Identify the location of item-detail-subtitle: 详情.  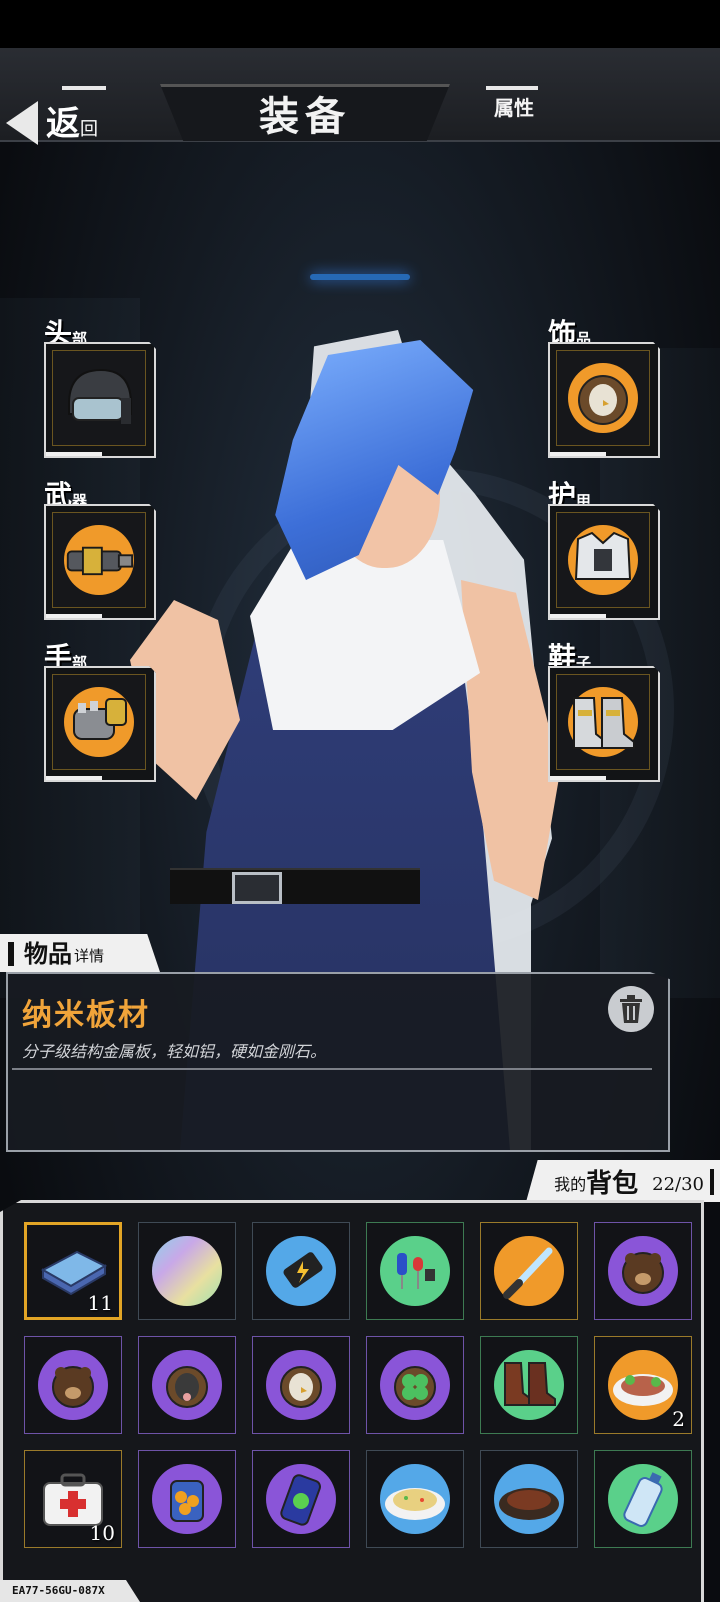
(89, 956).